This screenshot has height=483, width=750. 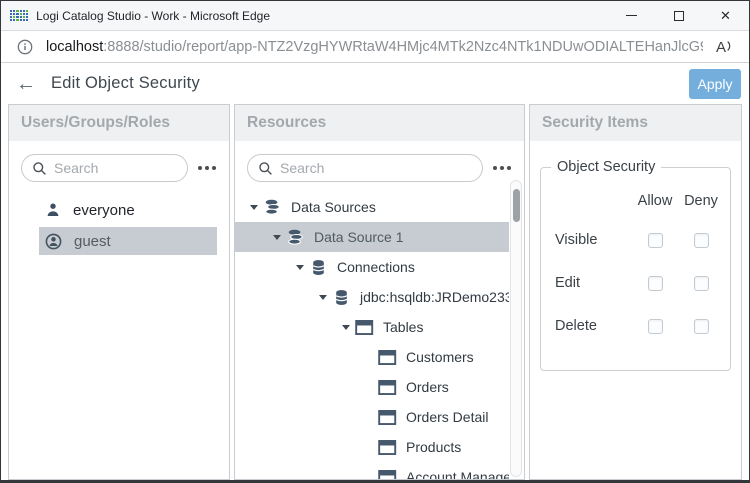 I want to click on sound-wave-icon, so click(x=729, y=45).